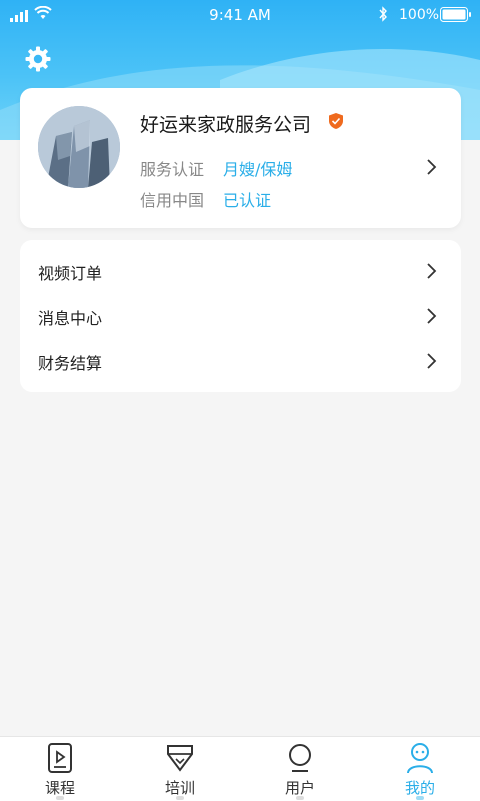  I want to click on profile-icon, so click(420, 760).